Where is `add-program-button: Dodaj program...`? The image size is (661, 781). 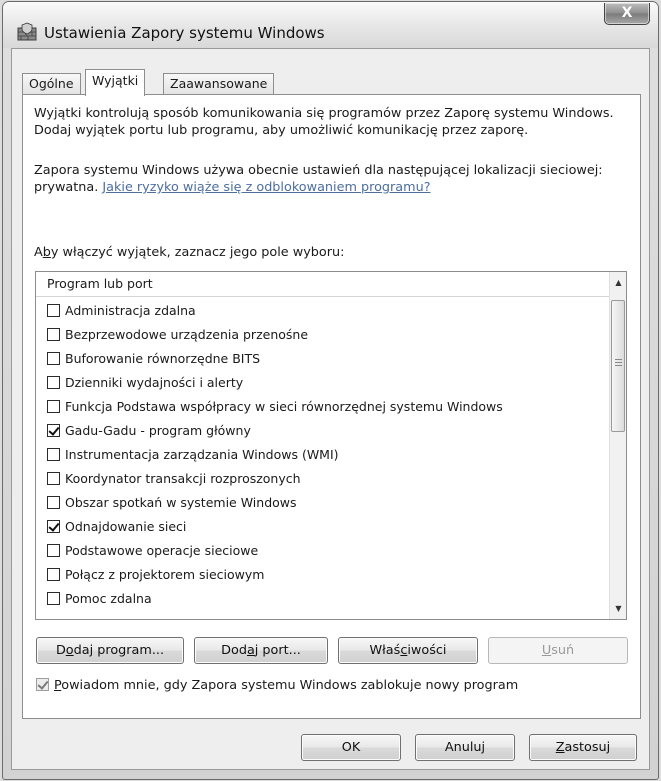
add-program-button: Dodaj program... is located at coordinates (110, 650).